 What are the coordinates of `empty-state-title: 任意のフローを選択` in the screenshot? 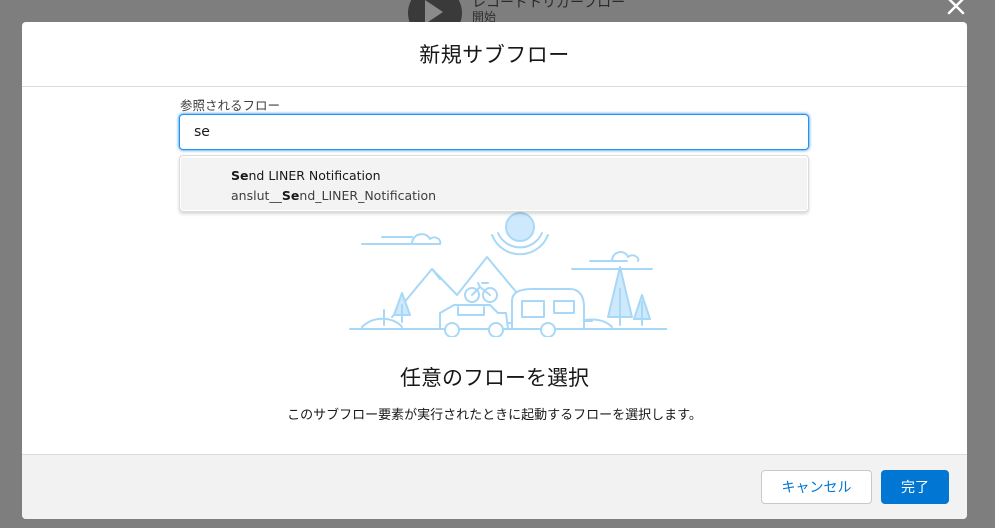 It's located at (494, 378).